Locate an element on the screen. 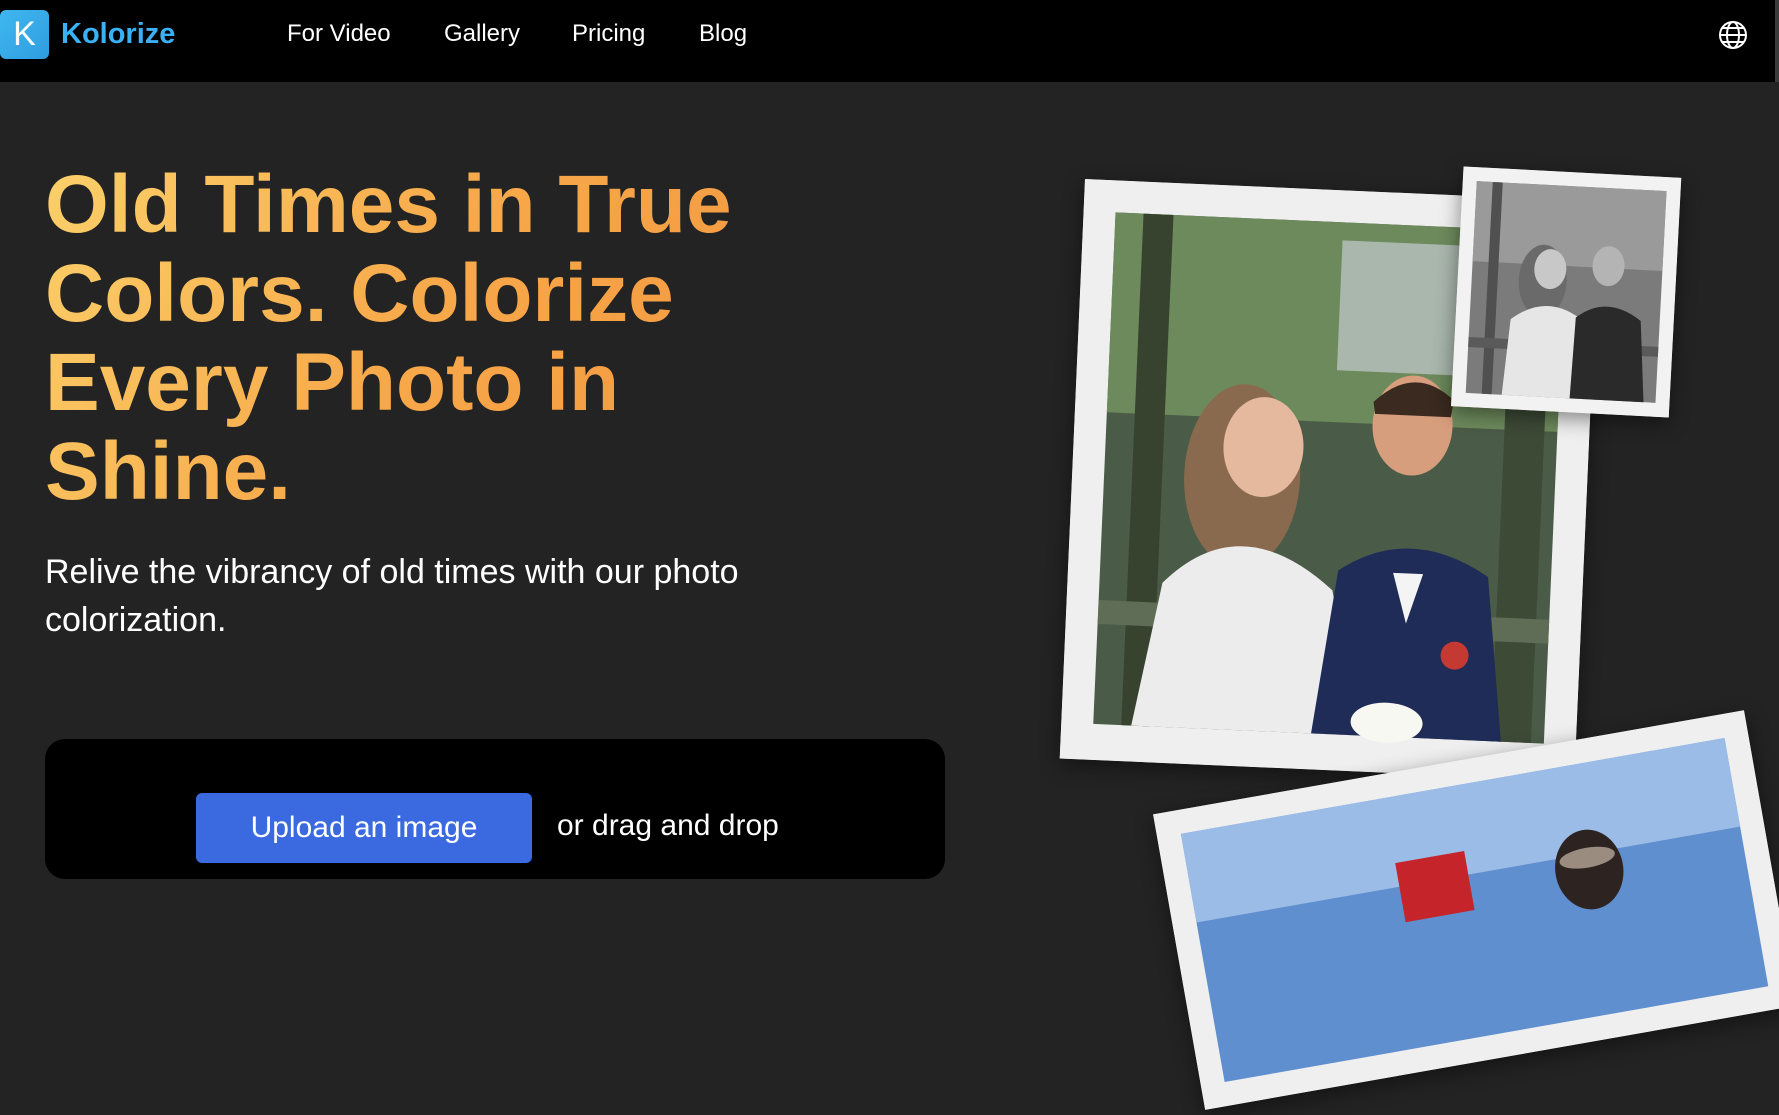 This screenshot has height=1115, width=1779. original-bw-photo is located at coordinates (1566, 292).